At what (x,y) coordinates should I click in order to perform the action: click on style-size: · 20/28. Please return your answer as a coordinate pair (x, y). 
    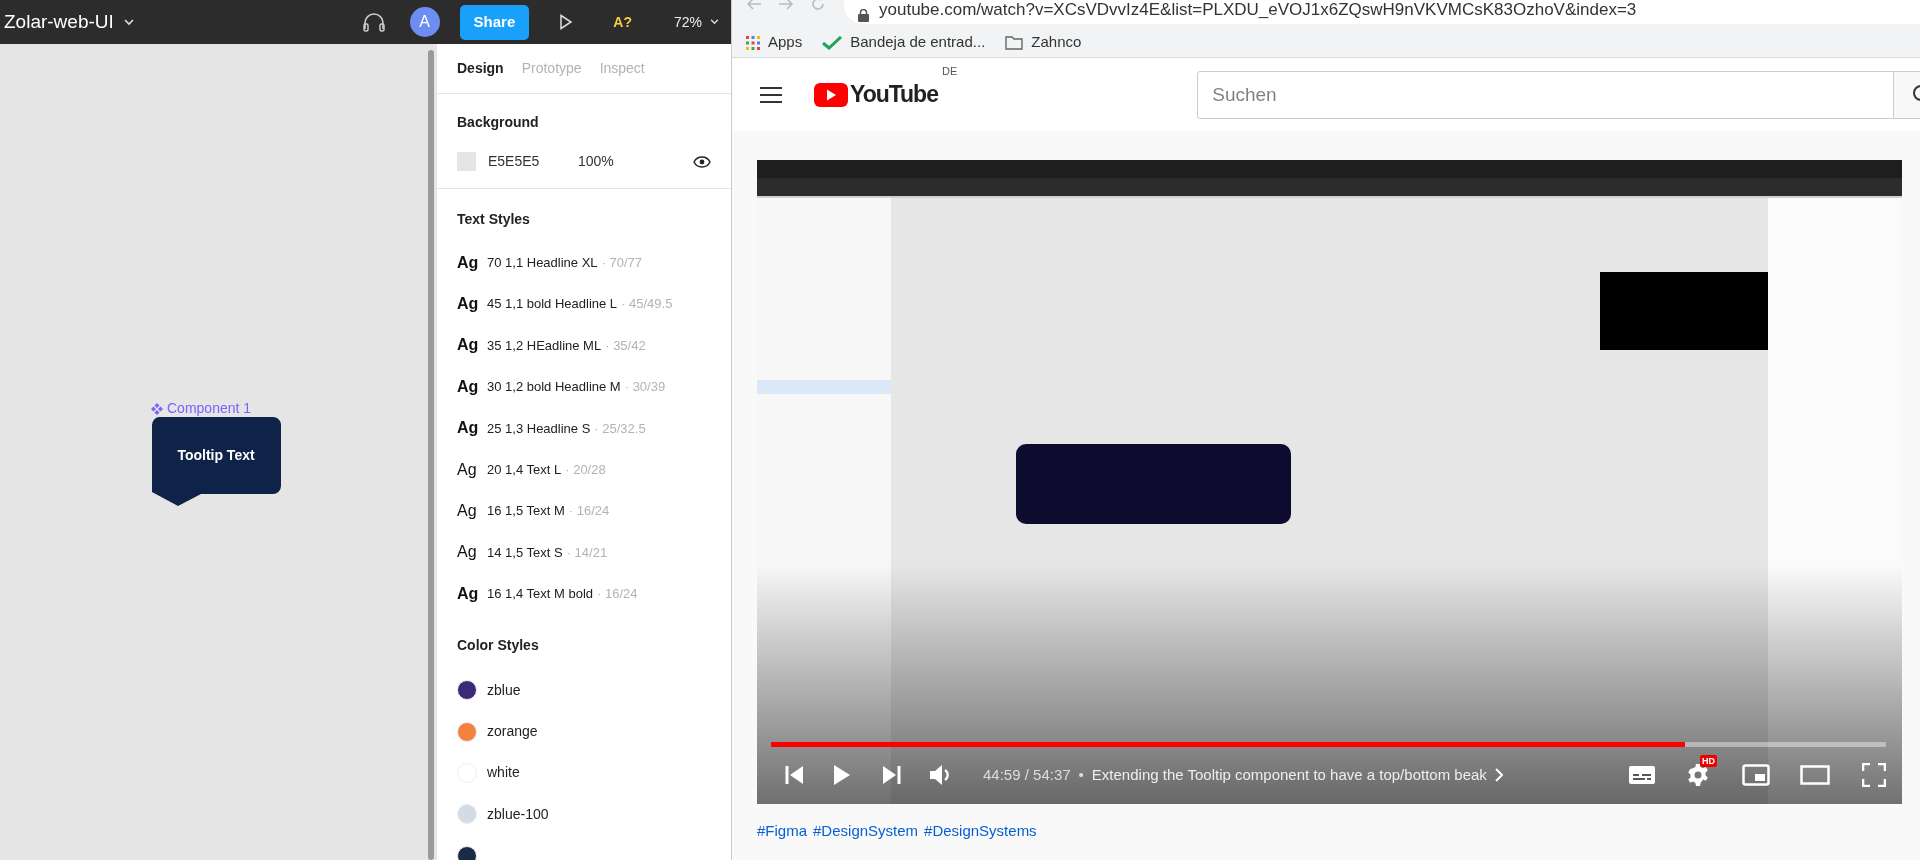
    Looking at the image, I should click on (585, 469).